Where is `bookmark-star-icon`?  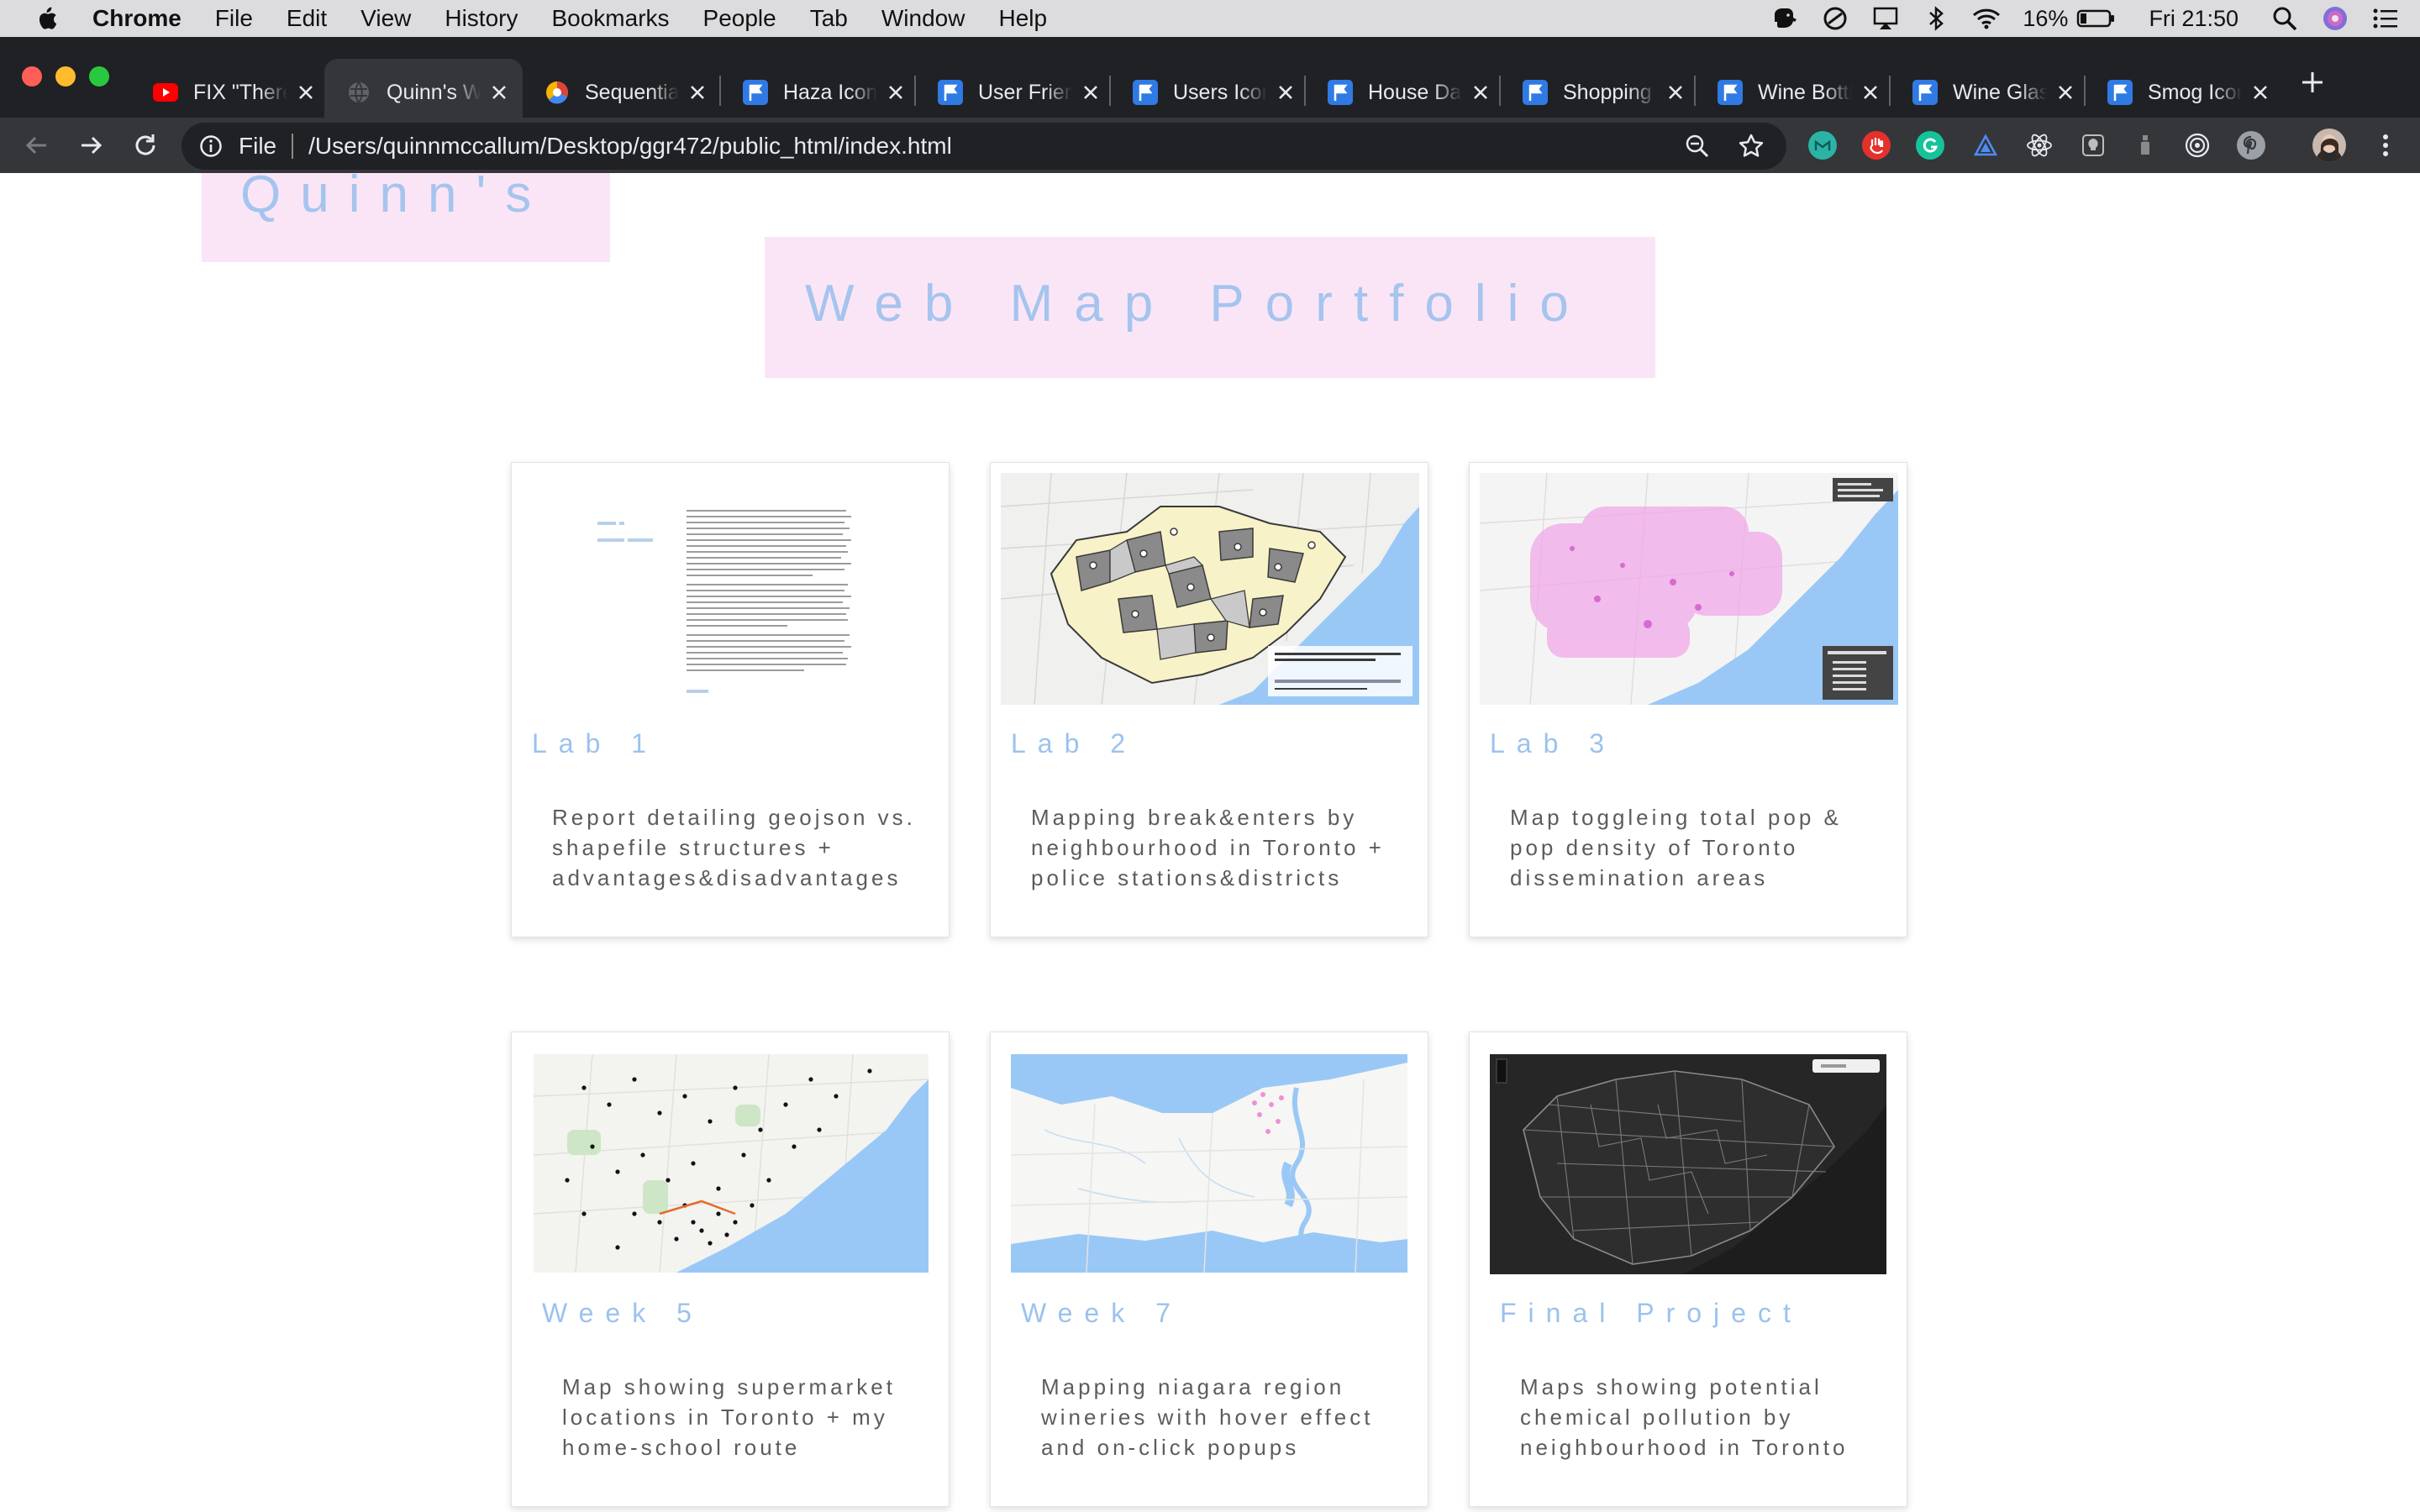
bookmark-star-icon is located at coordinates (1751, 146).